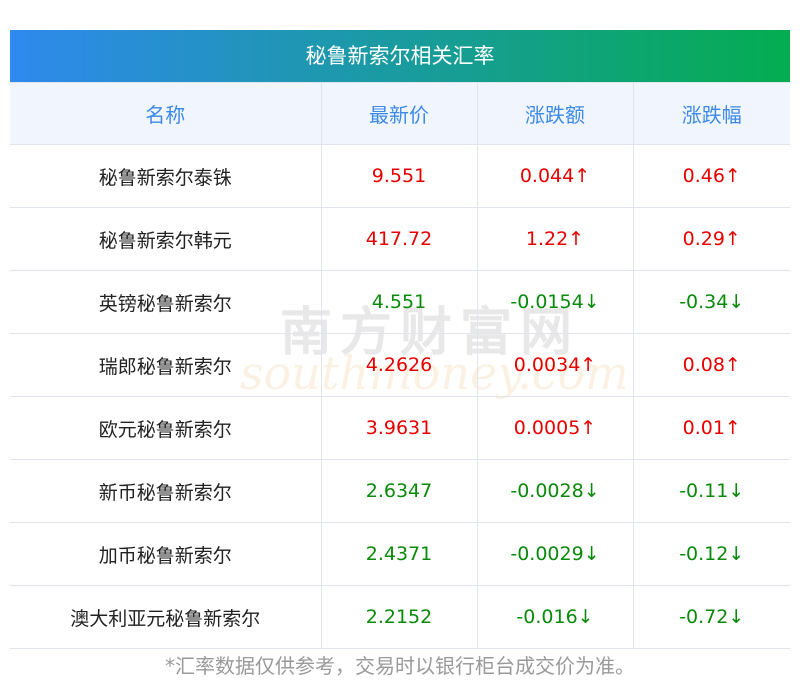 The height and width of the screenshot is (697, 800). What do you see at coordinates (400, 56) in the screenshot?
I see `table-title: 秘鲁新索尔相关汇率` at bounding box center [400, 56].